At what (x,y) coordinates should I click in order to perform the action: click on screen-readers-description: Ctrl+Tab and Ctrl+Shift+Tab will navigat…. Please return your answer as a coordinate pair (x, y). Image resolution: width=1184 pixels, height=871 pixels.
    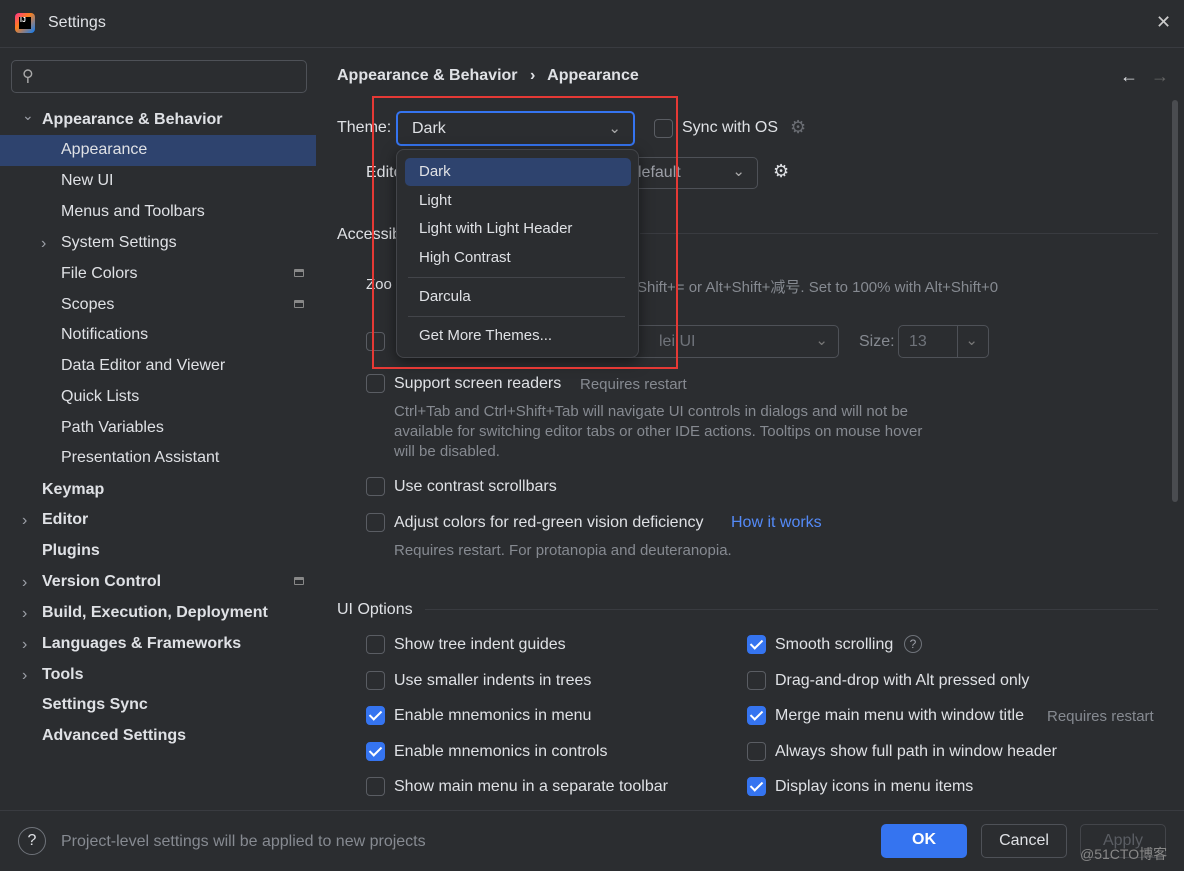
    Looking at the image, I should click on (651, 411).